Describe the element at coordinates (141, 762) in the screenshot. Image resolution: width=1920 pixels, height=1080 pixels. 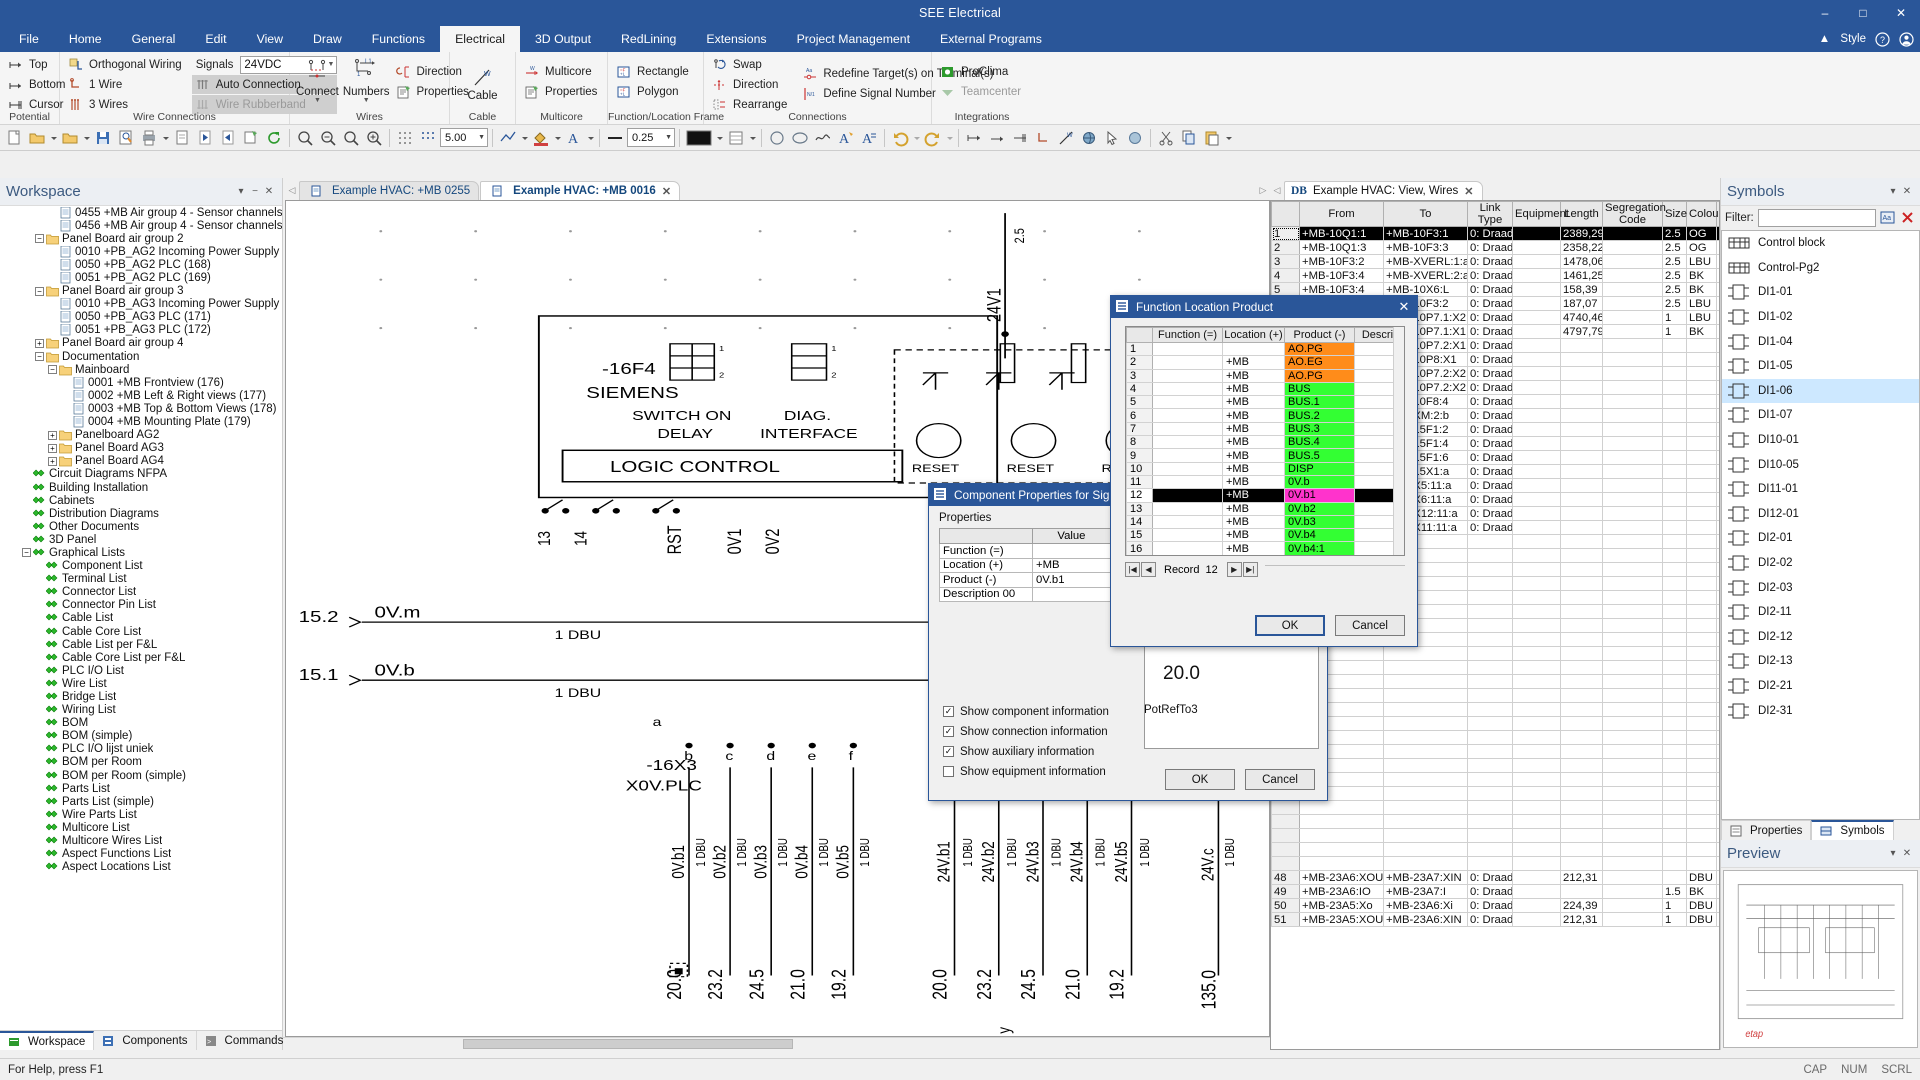
I see `tree-item: BOM per Room` at that location.